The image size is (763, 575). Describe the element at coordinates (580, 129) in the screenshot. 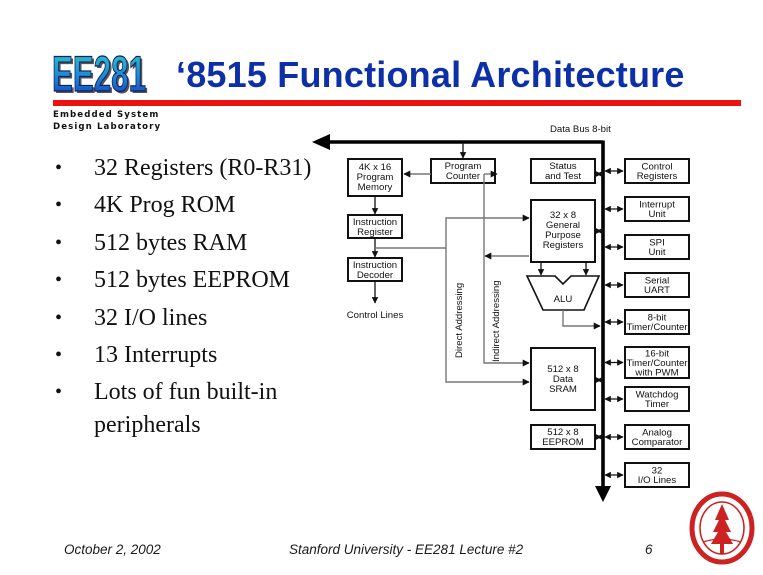

I see `data-bus-label: Data Bus 8-bit` at that location.